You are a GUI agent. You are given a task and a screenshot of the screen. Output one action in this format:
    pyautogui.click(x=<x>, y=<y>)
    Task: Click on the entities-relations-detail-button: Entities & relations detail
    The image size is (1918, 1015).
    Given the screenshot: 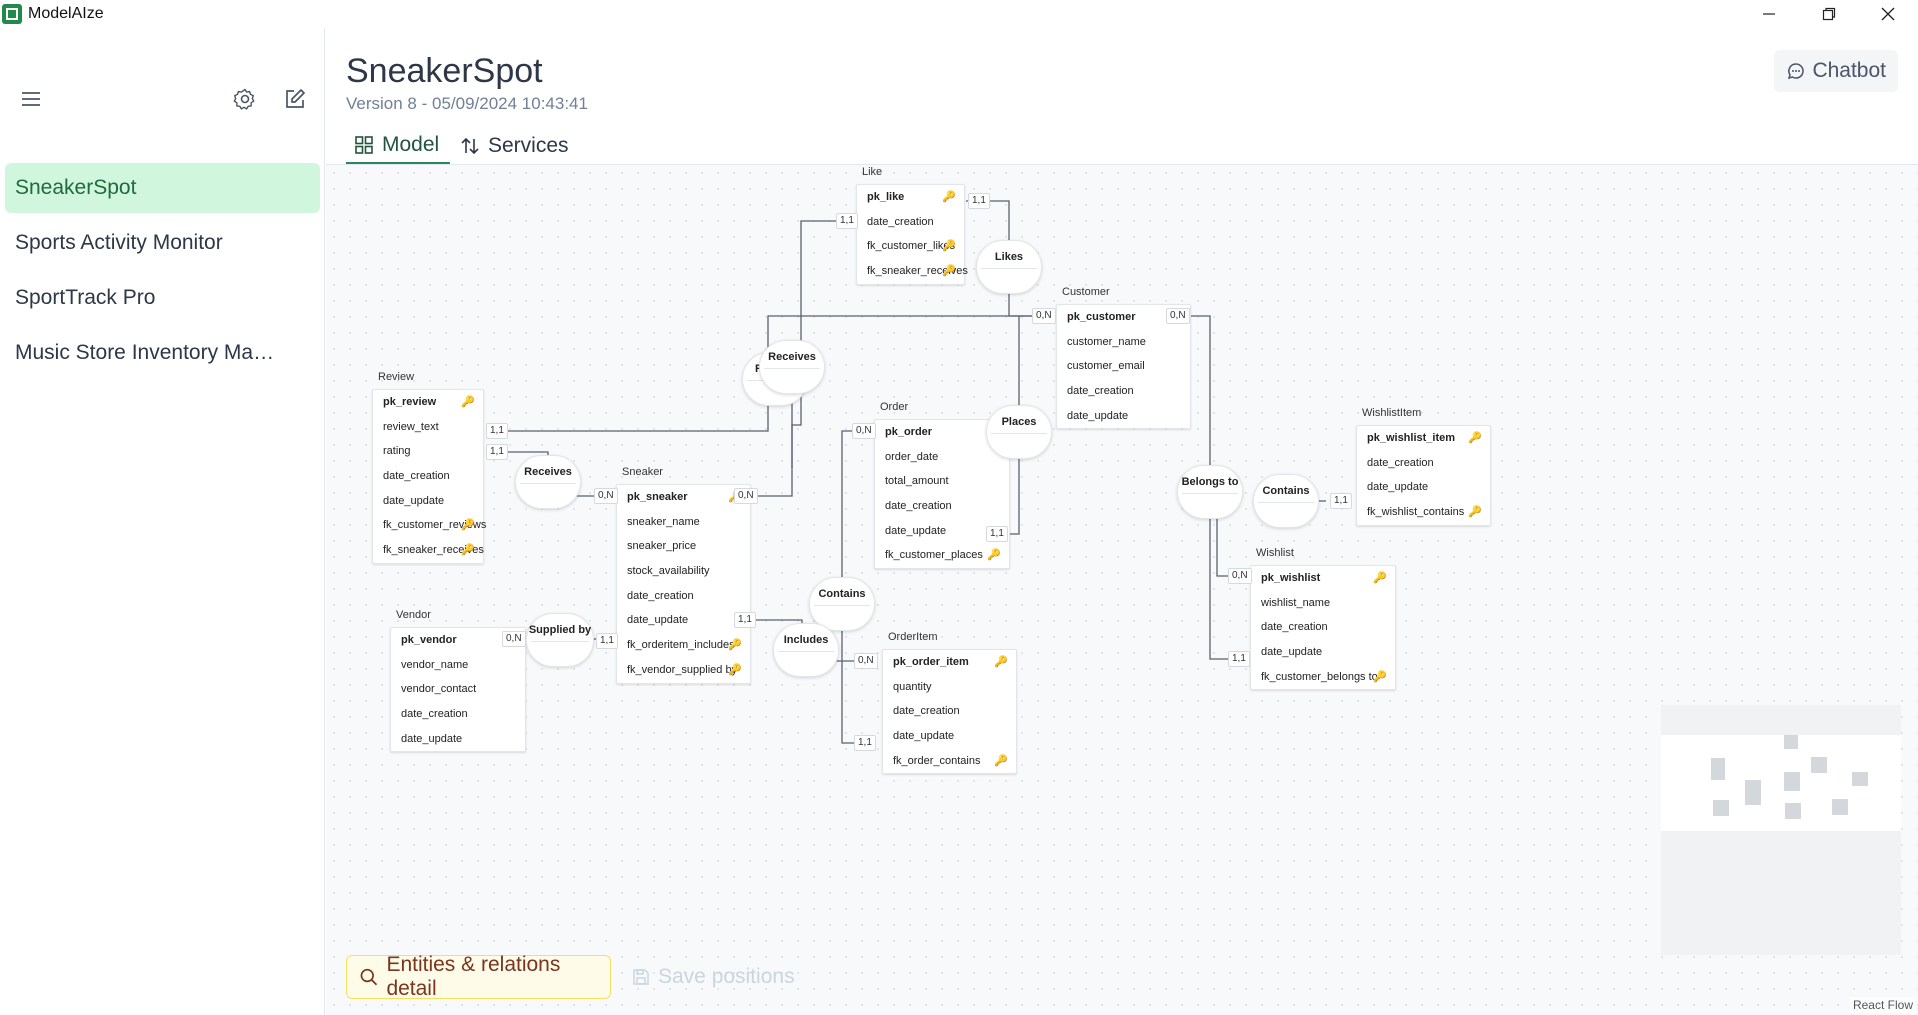 What is the action you would take?
    pyautogui.click(x=478, y=976)
    